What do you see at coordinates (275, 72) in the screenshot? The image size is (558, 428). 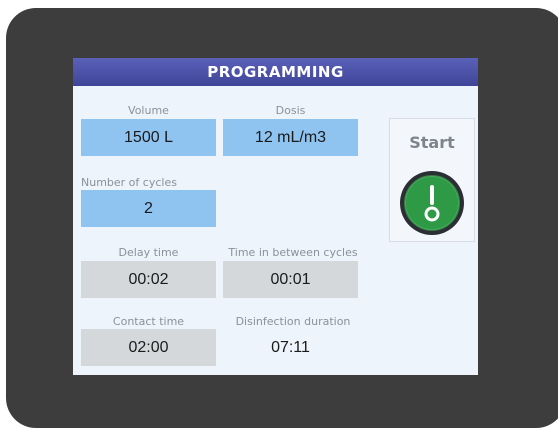 I see `page-title: PROGRAMMING` at bounding box center [275, 72].